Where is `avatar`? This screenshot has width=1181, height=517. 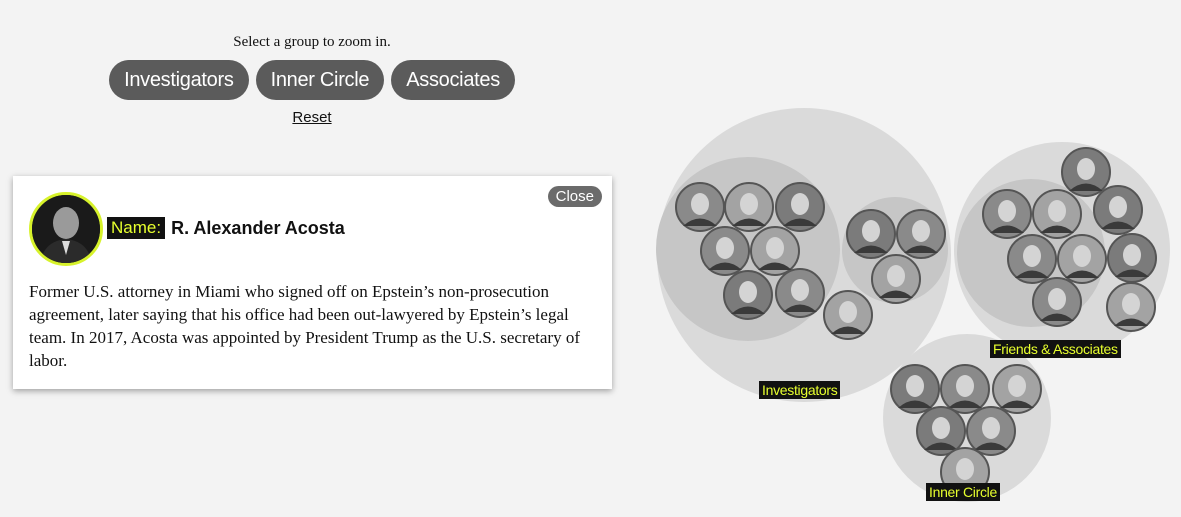 avatar is located at coordinates (66, 229).